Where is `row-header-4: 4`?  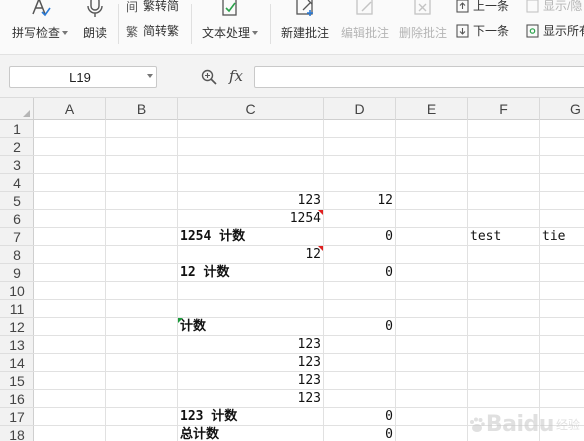 row-header-4: 4 is located at coordinates (17, 183).